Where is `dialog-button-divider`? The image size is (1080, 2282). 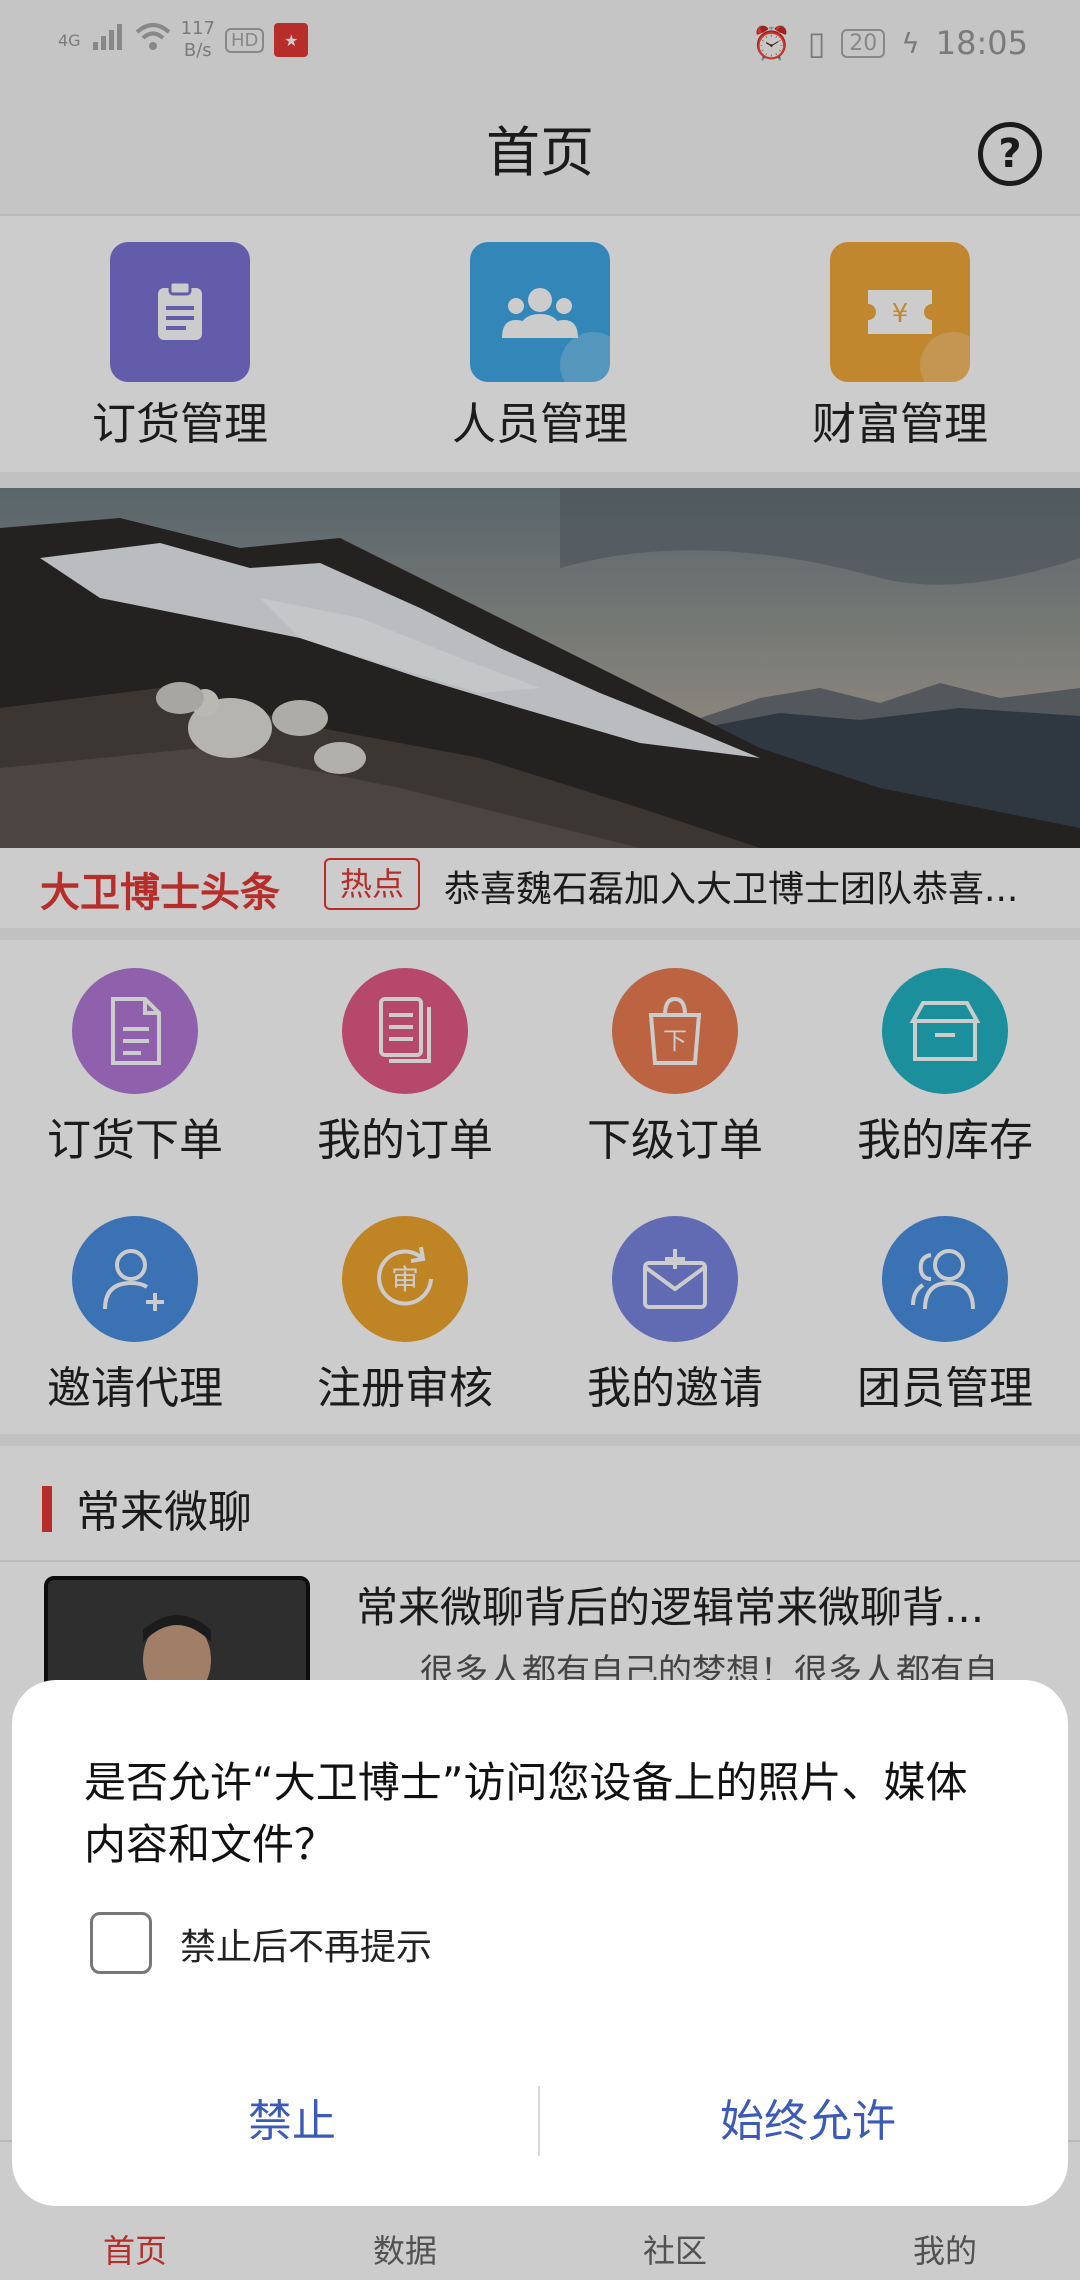
dialog-button-divider is located at coordinates (539, 2121).